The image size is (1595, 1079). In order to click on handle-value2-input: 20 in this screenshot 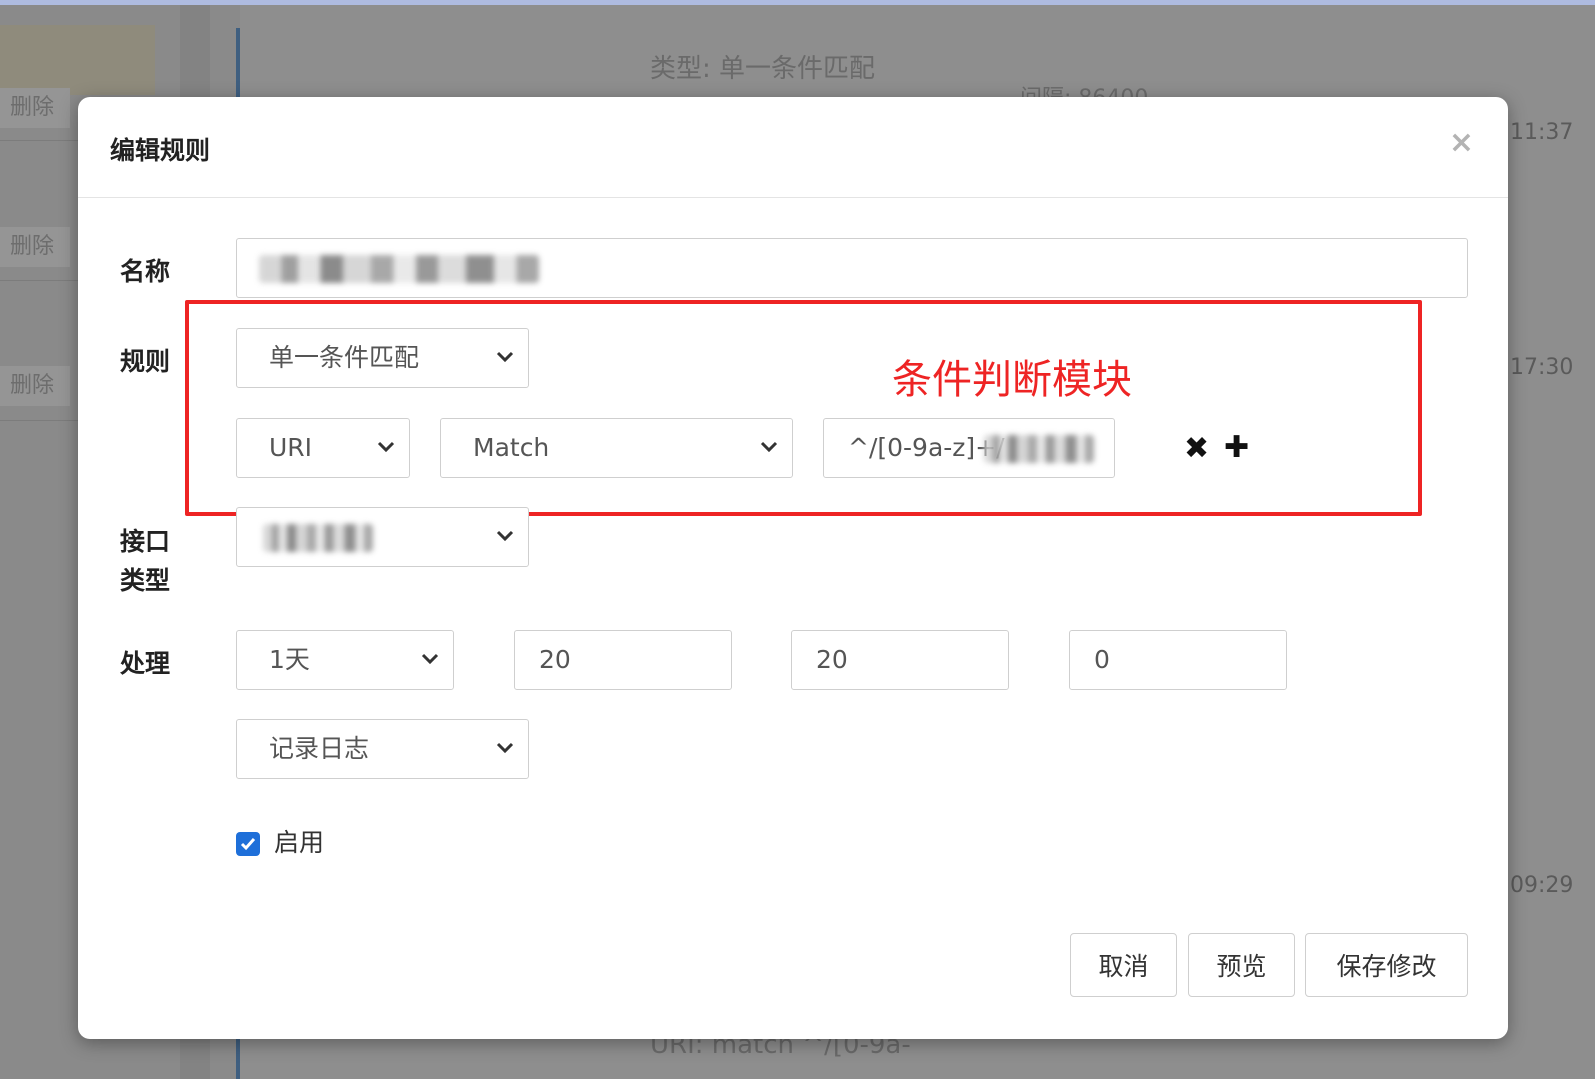, I will do `click(900, 660)`.